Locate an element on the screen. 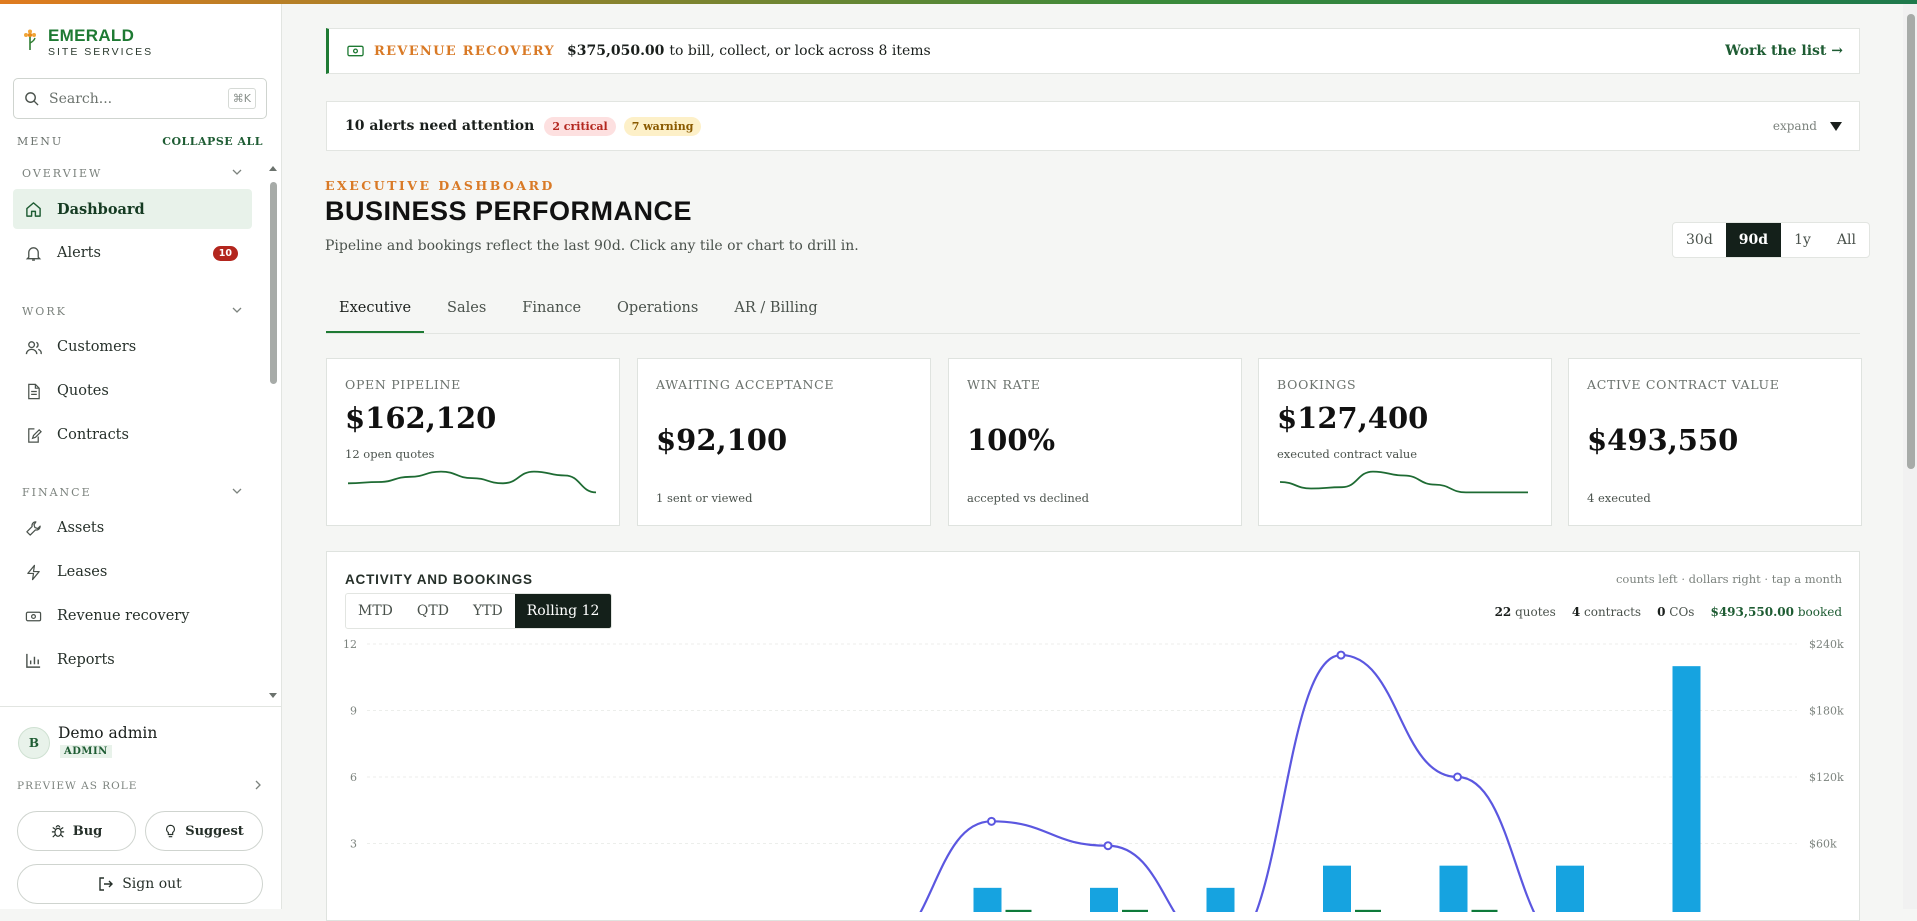 Image resolution: width=1917 pixels, height=921 pixels. home-icon is located at coordinates (33, 209).